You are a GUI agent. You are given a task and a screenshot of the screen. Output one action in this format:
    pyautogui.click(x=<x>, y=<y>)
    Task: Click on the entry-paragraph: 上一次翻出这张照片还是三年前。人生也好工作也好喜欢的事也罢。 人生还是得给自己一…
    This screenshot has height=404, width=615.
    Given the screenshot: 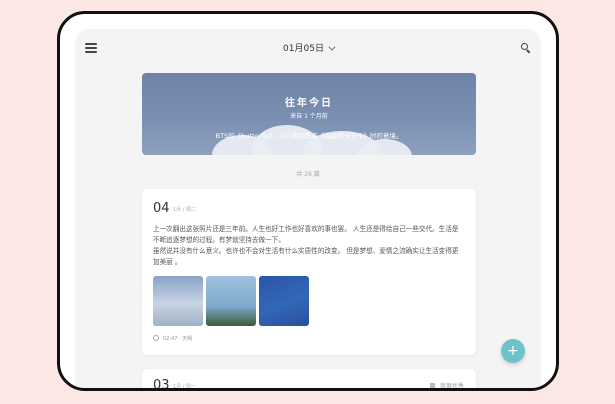 What is the action you would take?
    pyautogui.click(x=306, y=234)
    